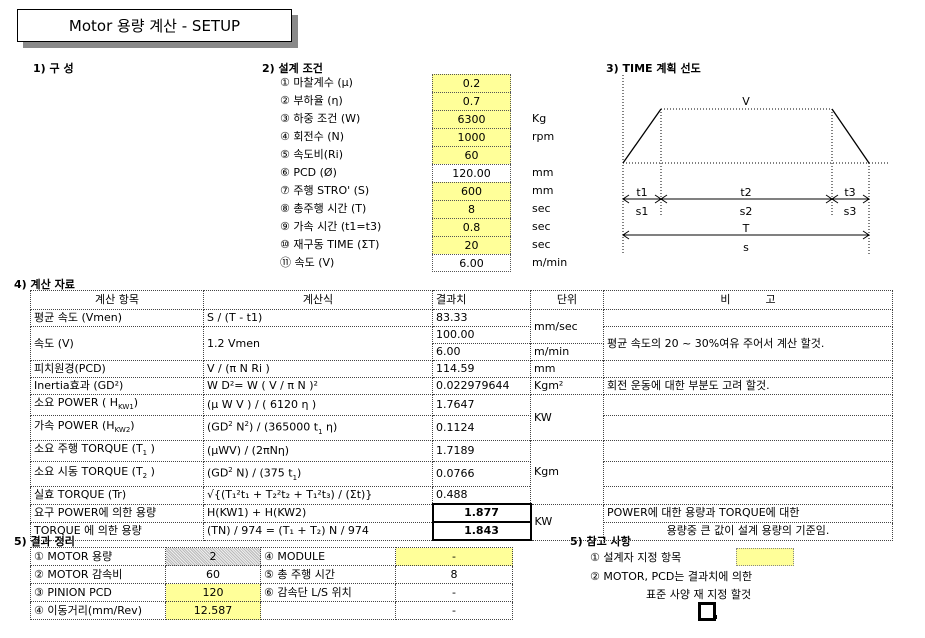  I want to click on result: 0.1124, so click(481, 428).